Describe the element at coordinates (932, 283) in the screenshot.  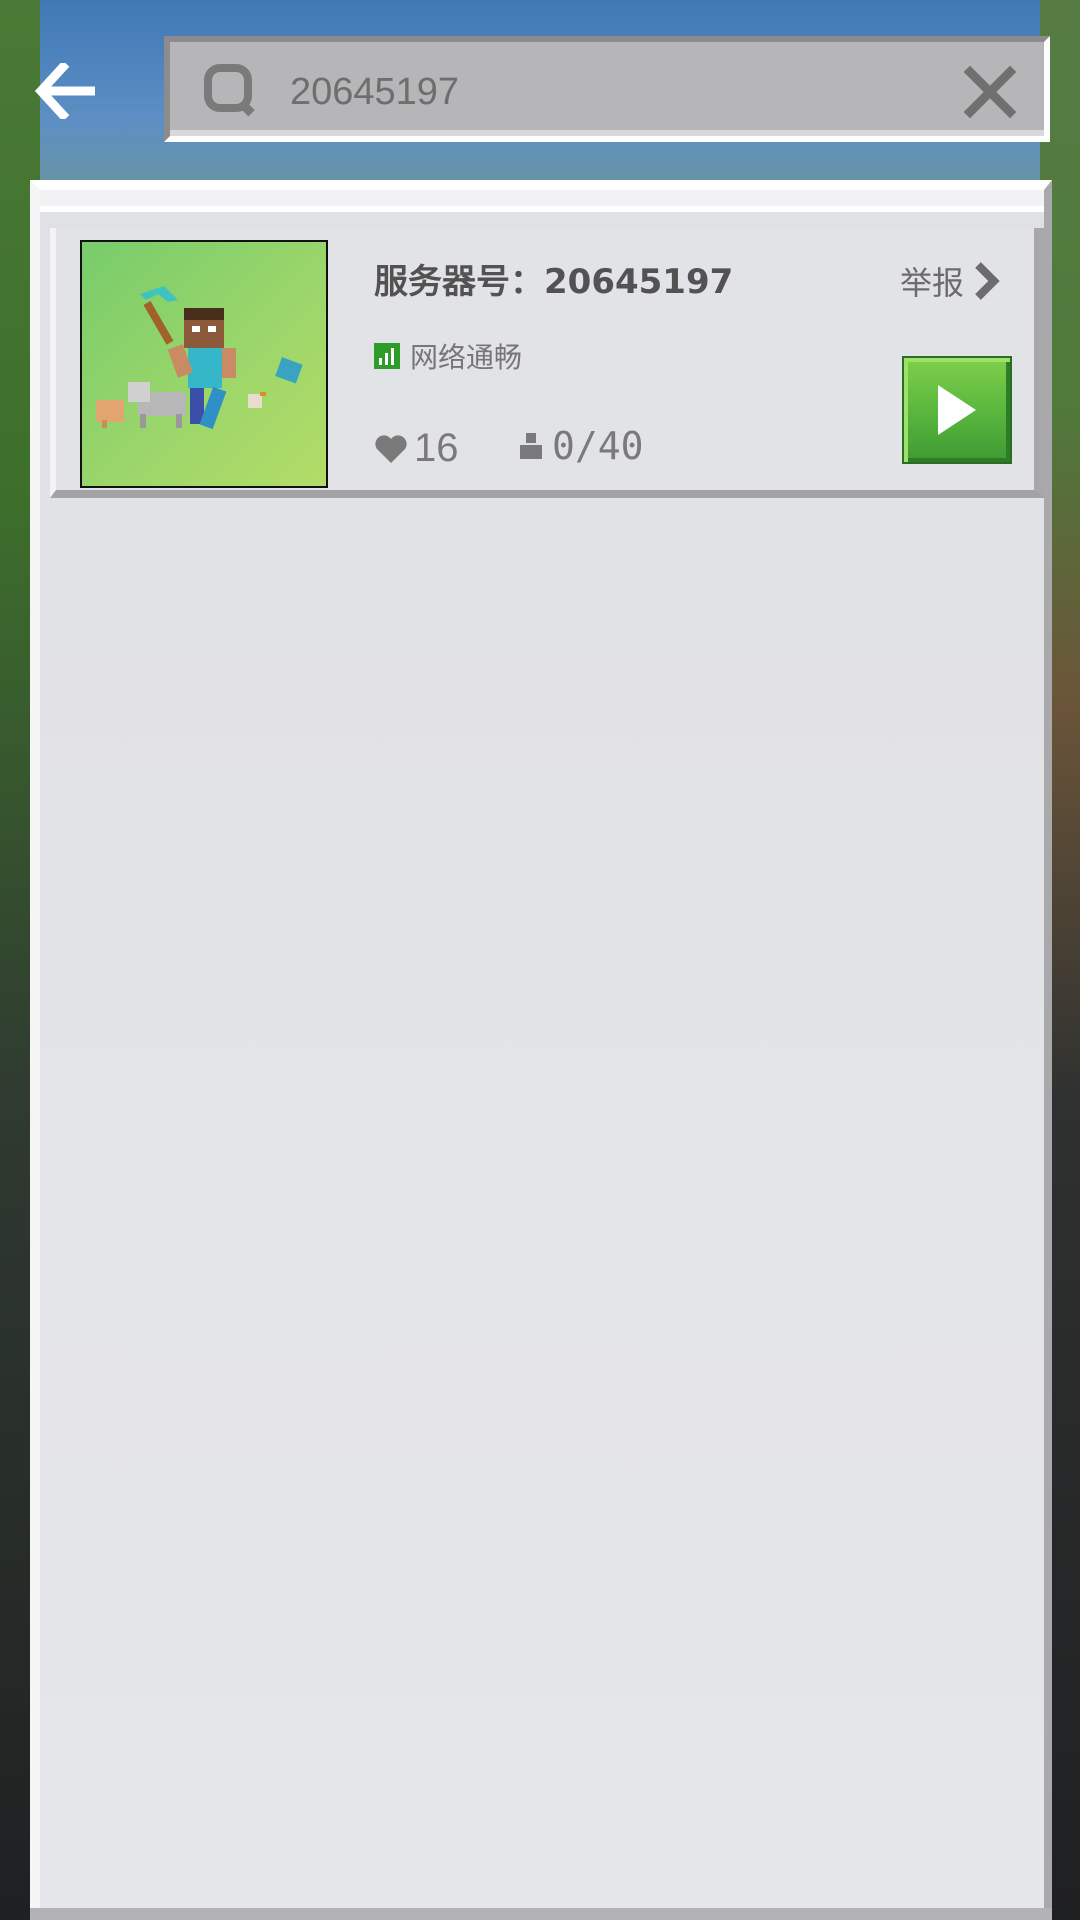
I see `report-label: 举报` at that location.